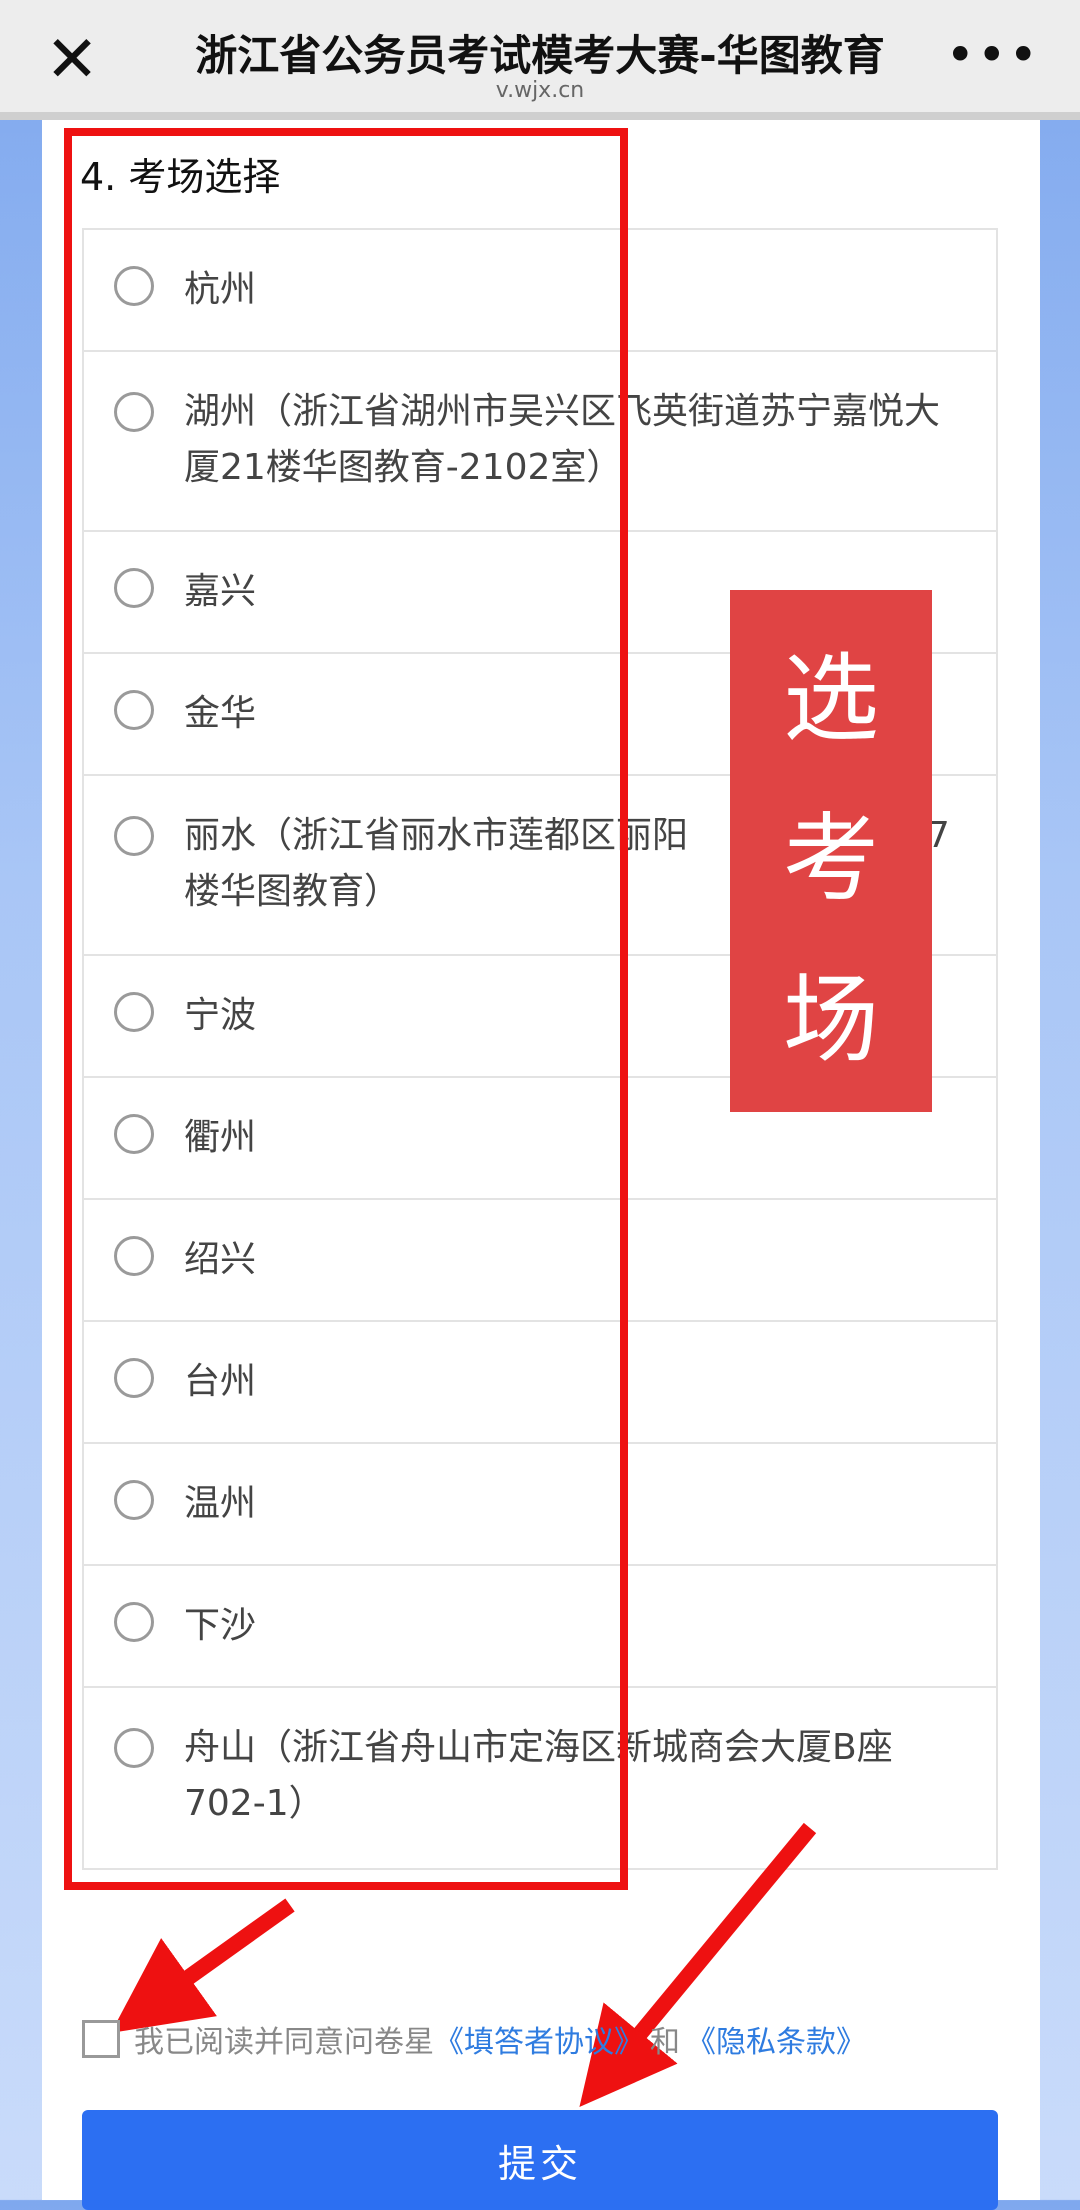  What do you see at coordinates (540, 291) in the screenshot?
I see `option-hangzhou: 杭州` at bounding box center [540, 291].